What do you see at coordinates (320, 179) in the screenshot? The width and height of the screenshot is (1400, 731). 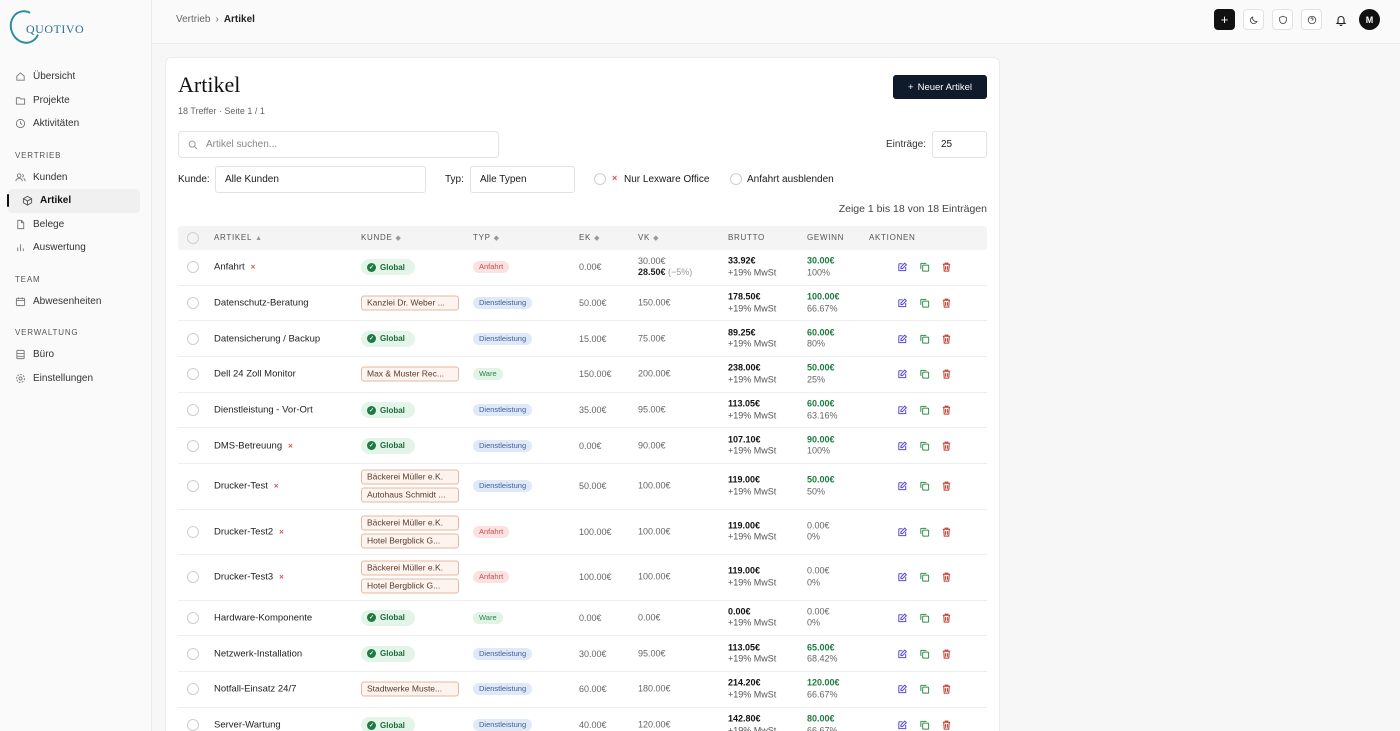 I see `kunde-filter-select: Alle Kunden` at bounding box center [320, 179].